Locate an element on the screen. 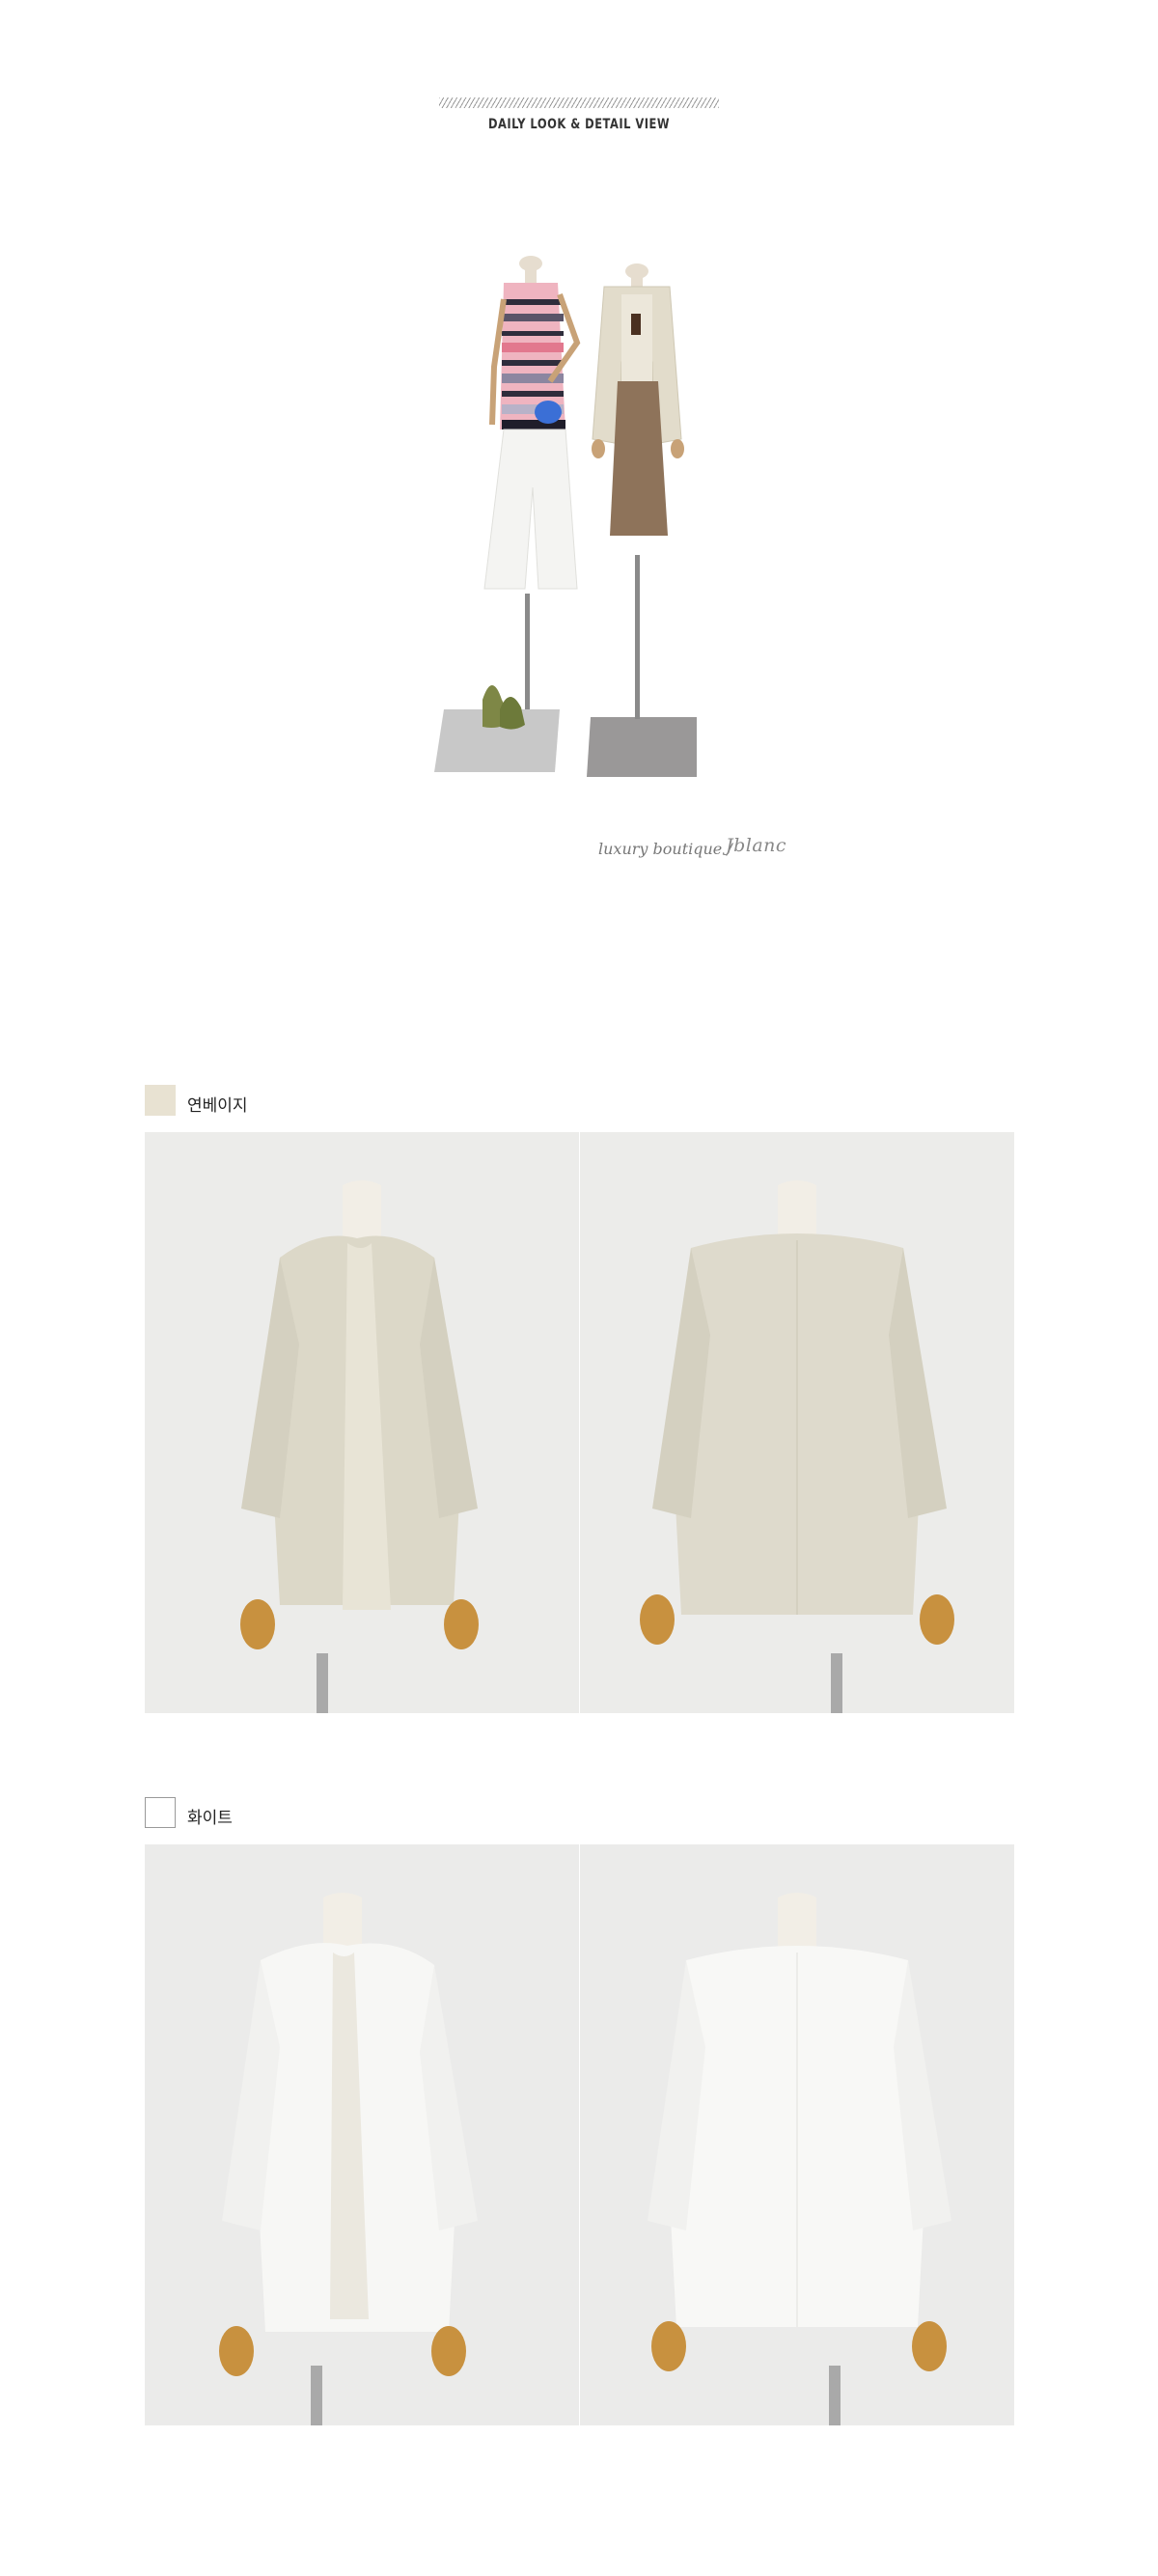 This screenshot has height=2576, width=1158. color-swatch-white is located at coordinates (160, 1812).